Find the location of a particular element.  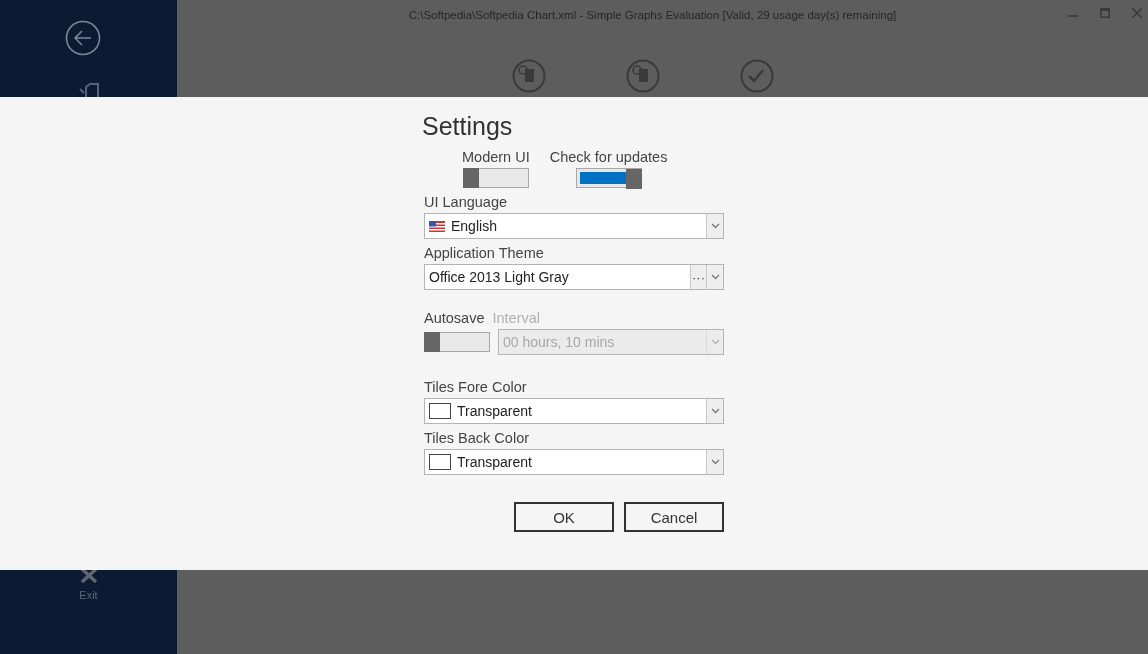

document-icon is located at coordinates (88, 90).